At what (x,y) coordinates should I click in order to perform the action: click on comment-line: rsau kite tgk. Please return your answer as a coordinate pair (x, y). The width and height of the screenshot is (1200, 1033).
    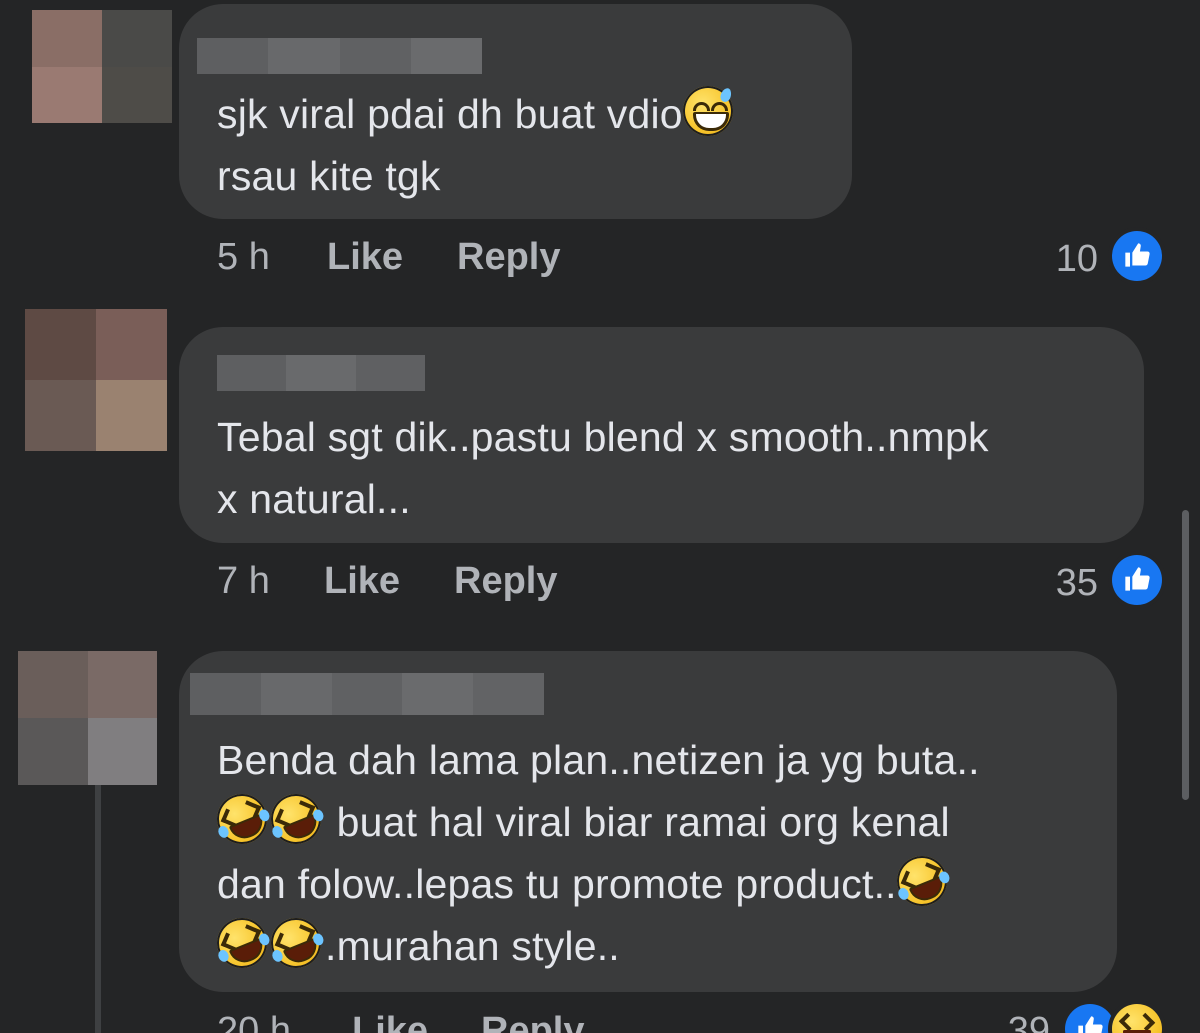
    Looking at the image, I should click on (329, 176).